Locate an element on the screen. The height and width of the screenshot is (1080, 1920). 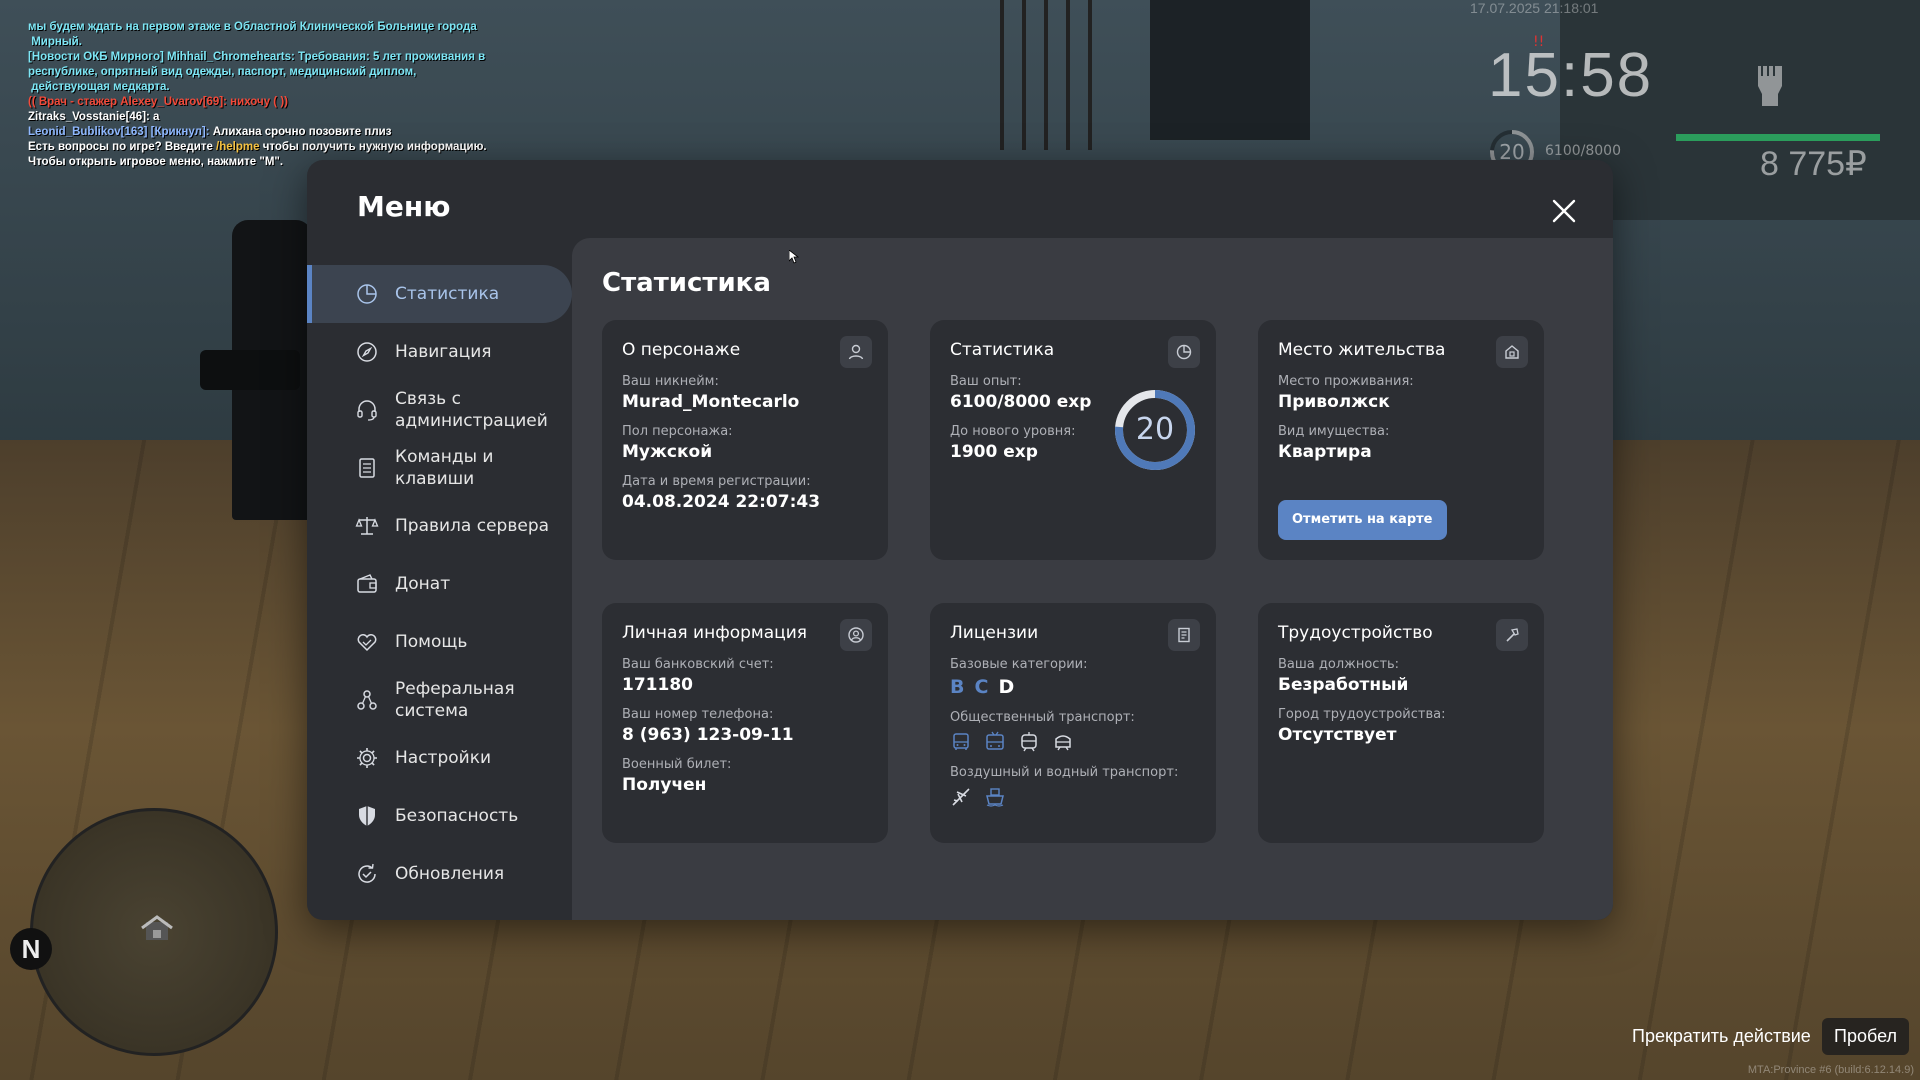
card-title: Статистика is located at coordinates (1002, 350).